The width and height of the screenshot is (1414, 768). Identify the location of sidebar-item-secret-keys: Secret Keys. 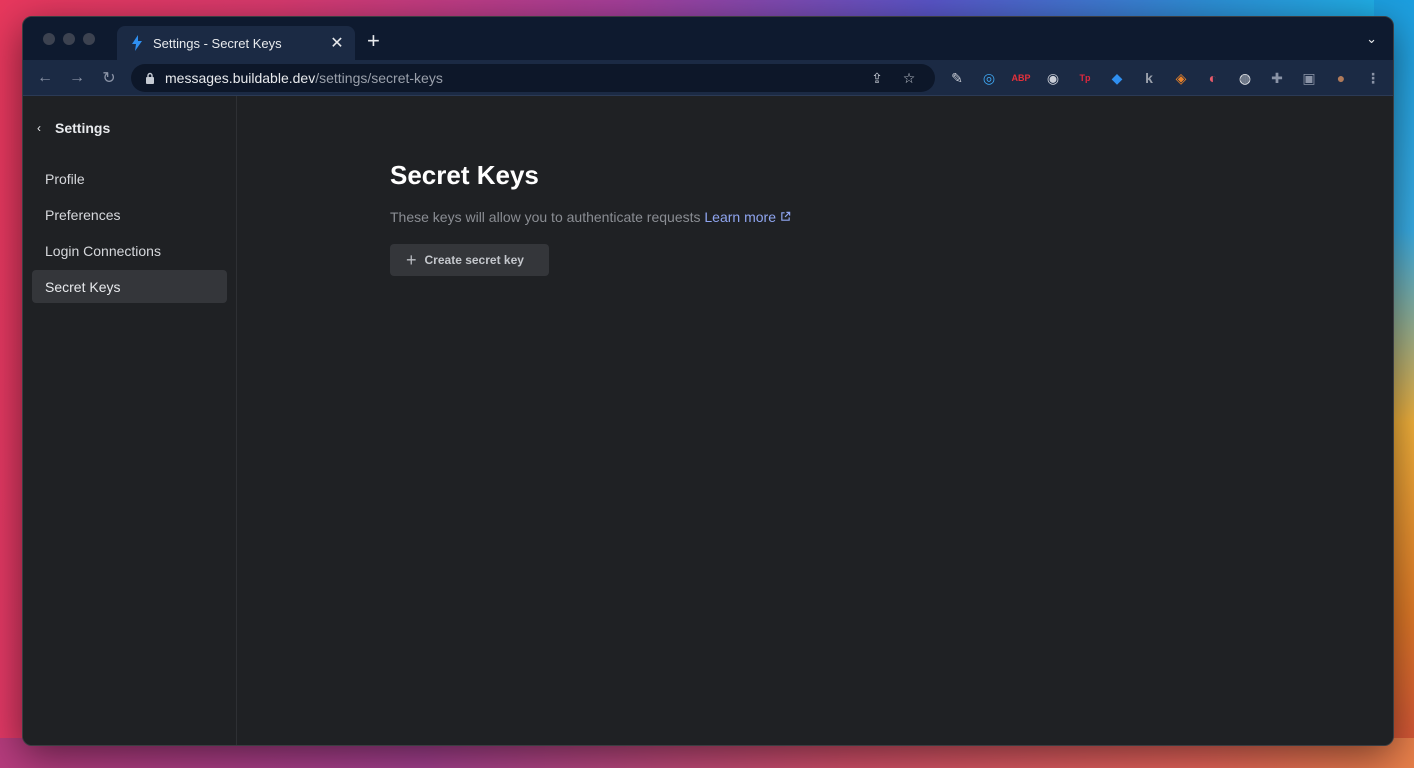
(129, 286).